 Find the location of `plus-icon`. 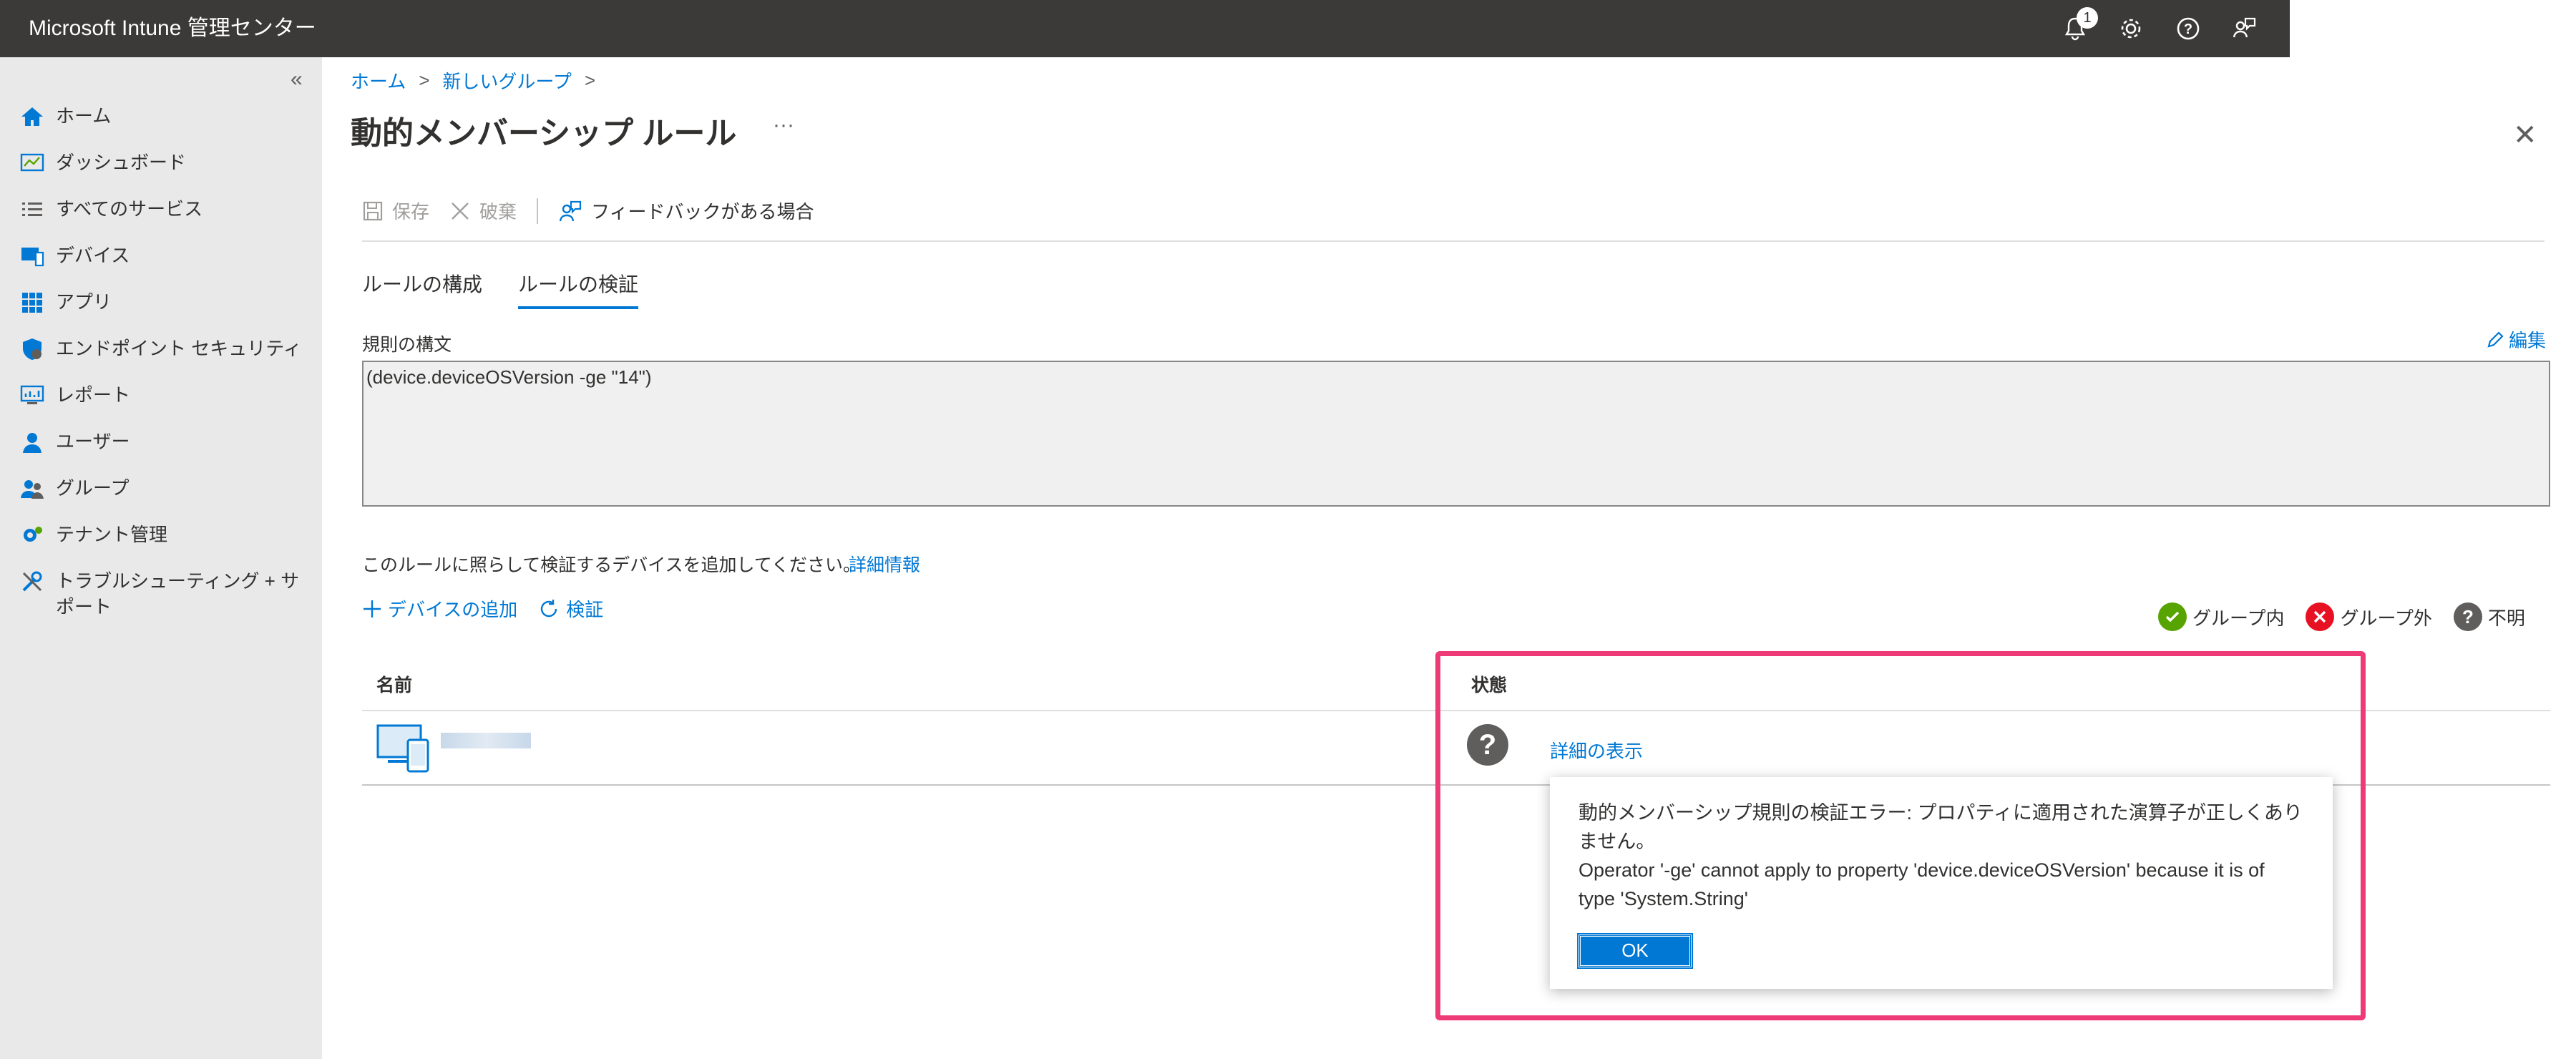

plus-icon is located at coordinates (372, 609).